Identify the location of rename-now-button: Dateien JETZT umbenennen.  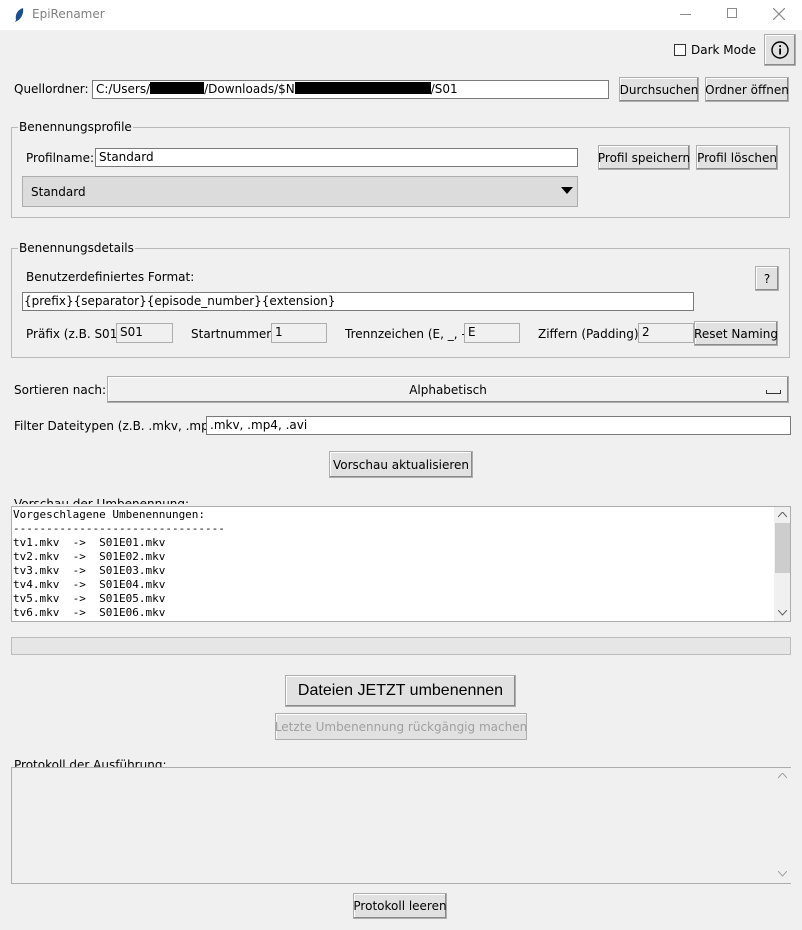
(400, 691).